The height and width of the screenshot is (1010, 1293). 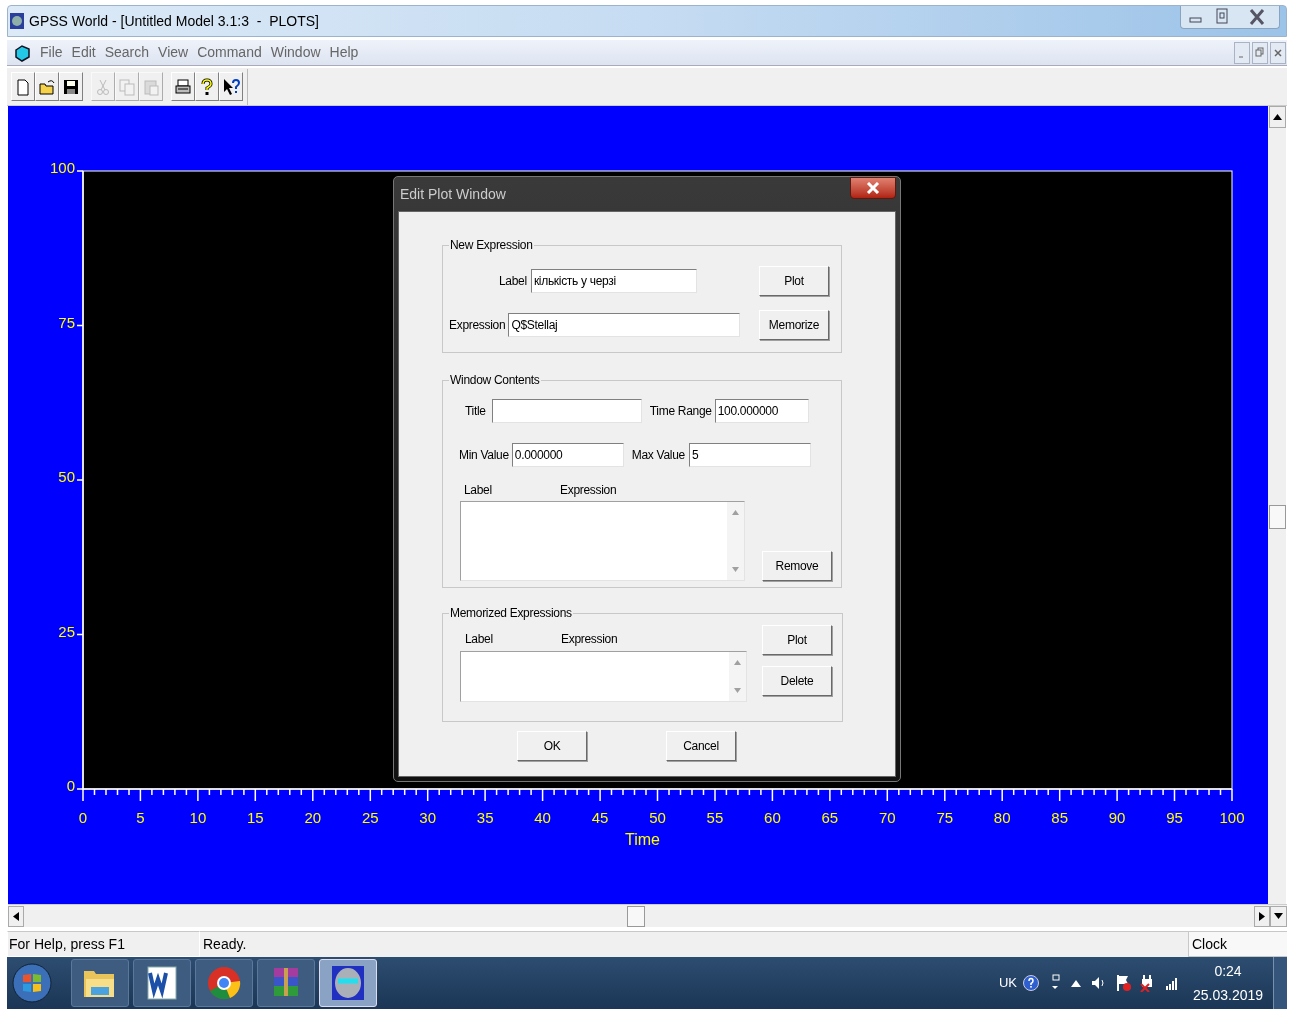 I want to click on pointer-help-icon, so click(x=231, y=86).